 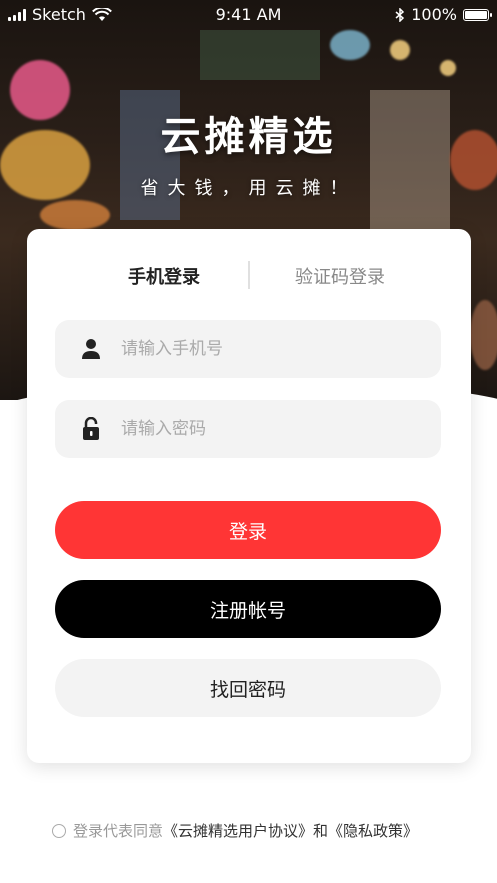 I want to click on battery-percent: 100%, so click(x=434, y=14).